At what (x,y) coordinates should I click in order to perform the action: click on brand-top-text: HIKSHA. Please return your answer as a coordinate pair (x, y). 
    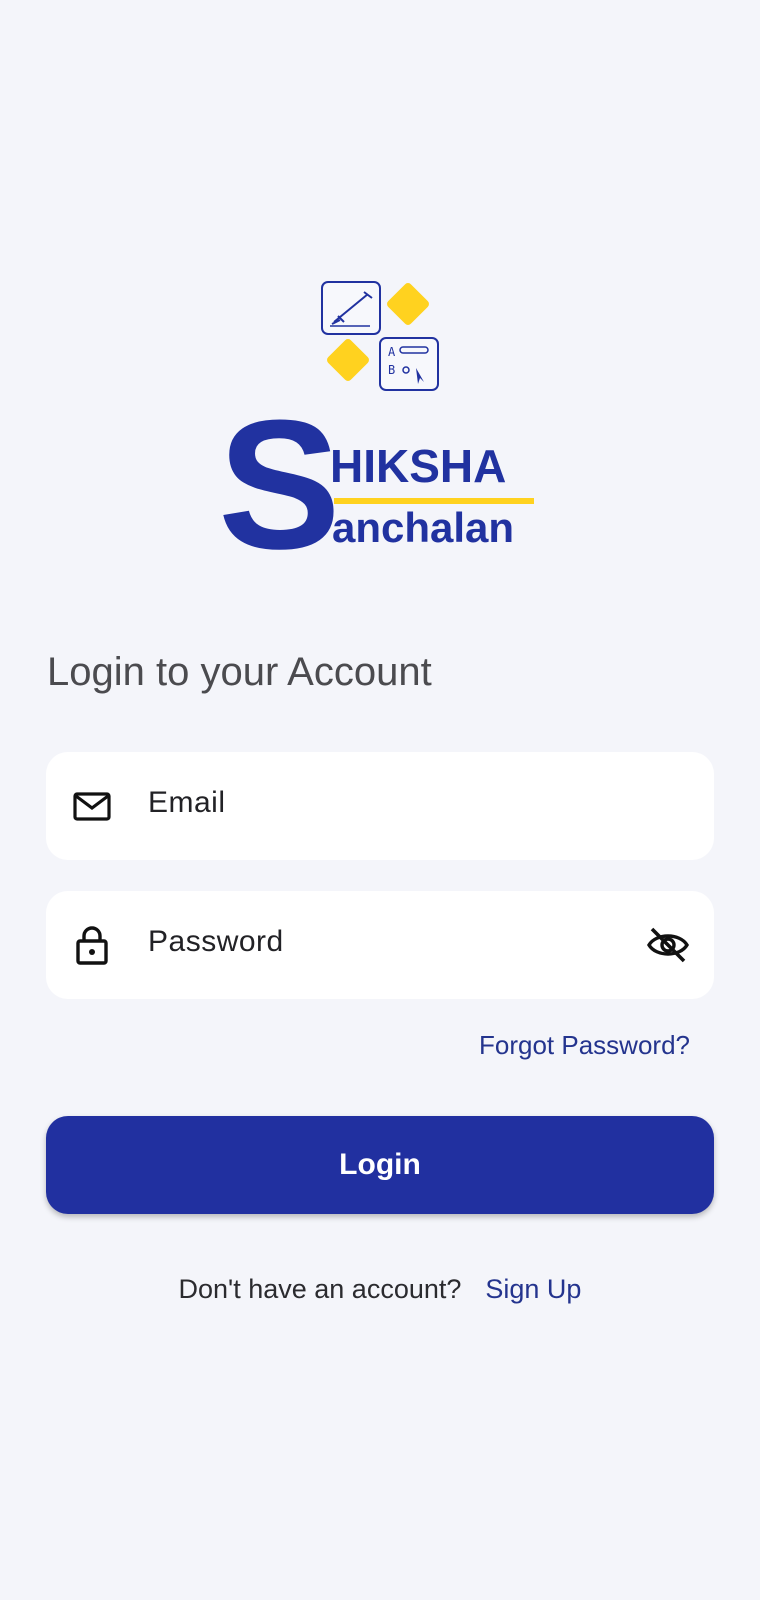
    Looking at the image, I should click on (418, 466).